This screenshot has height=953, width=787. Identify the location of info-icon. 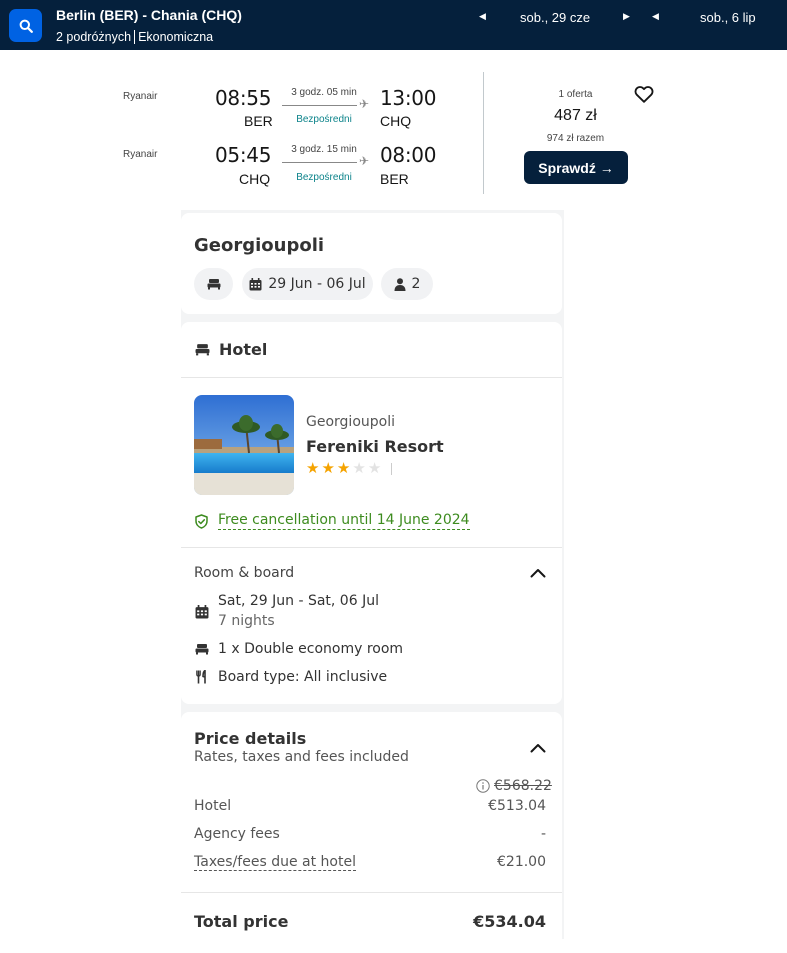
(483, 786).